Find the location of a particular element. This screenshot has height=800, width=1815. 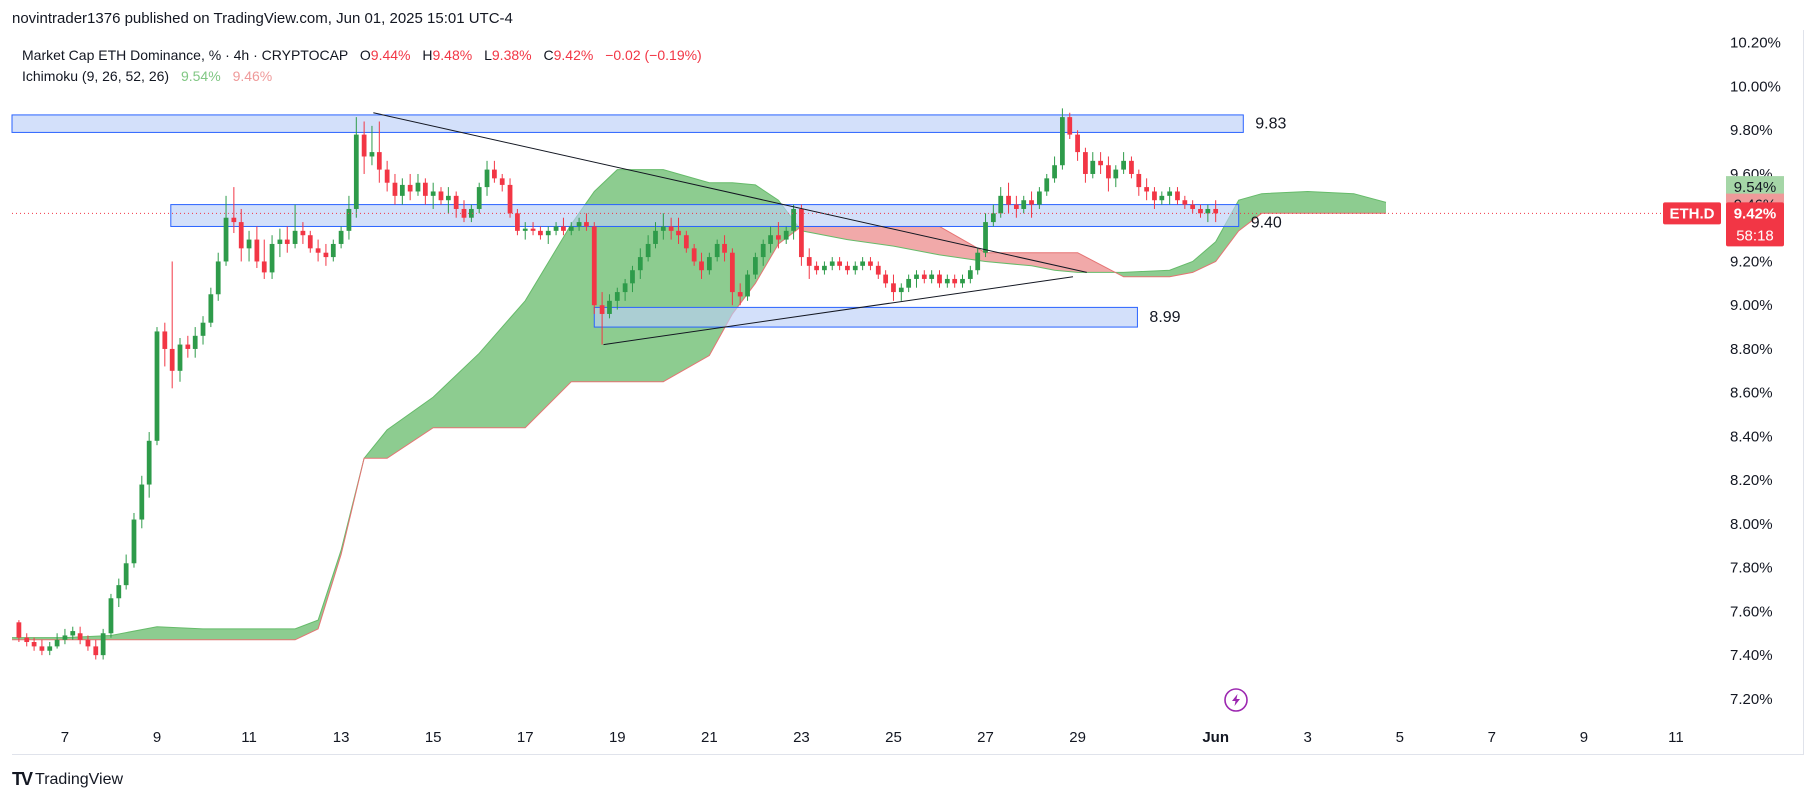

candle-body is located at coordinates (793, 219).